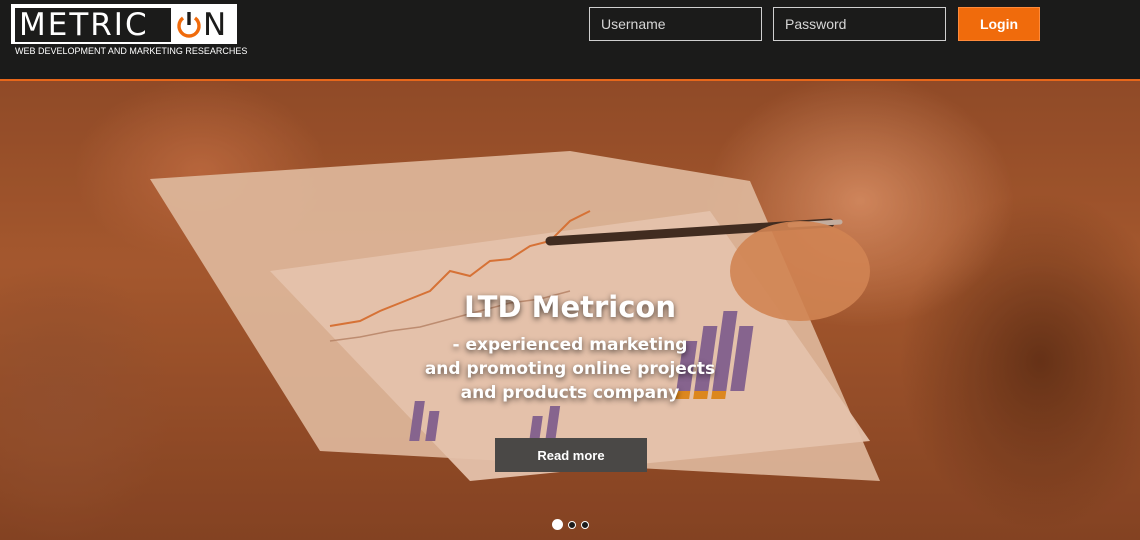 The height and width of the screenshot is (540, 1140). What do you see at coordinates (93, 25) in the screenshot?
I see `logo-wordmark: METRIC` at bounding box center [93, 25].